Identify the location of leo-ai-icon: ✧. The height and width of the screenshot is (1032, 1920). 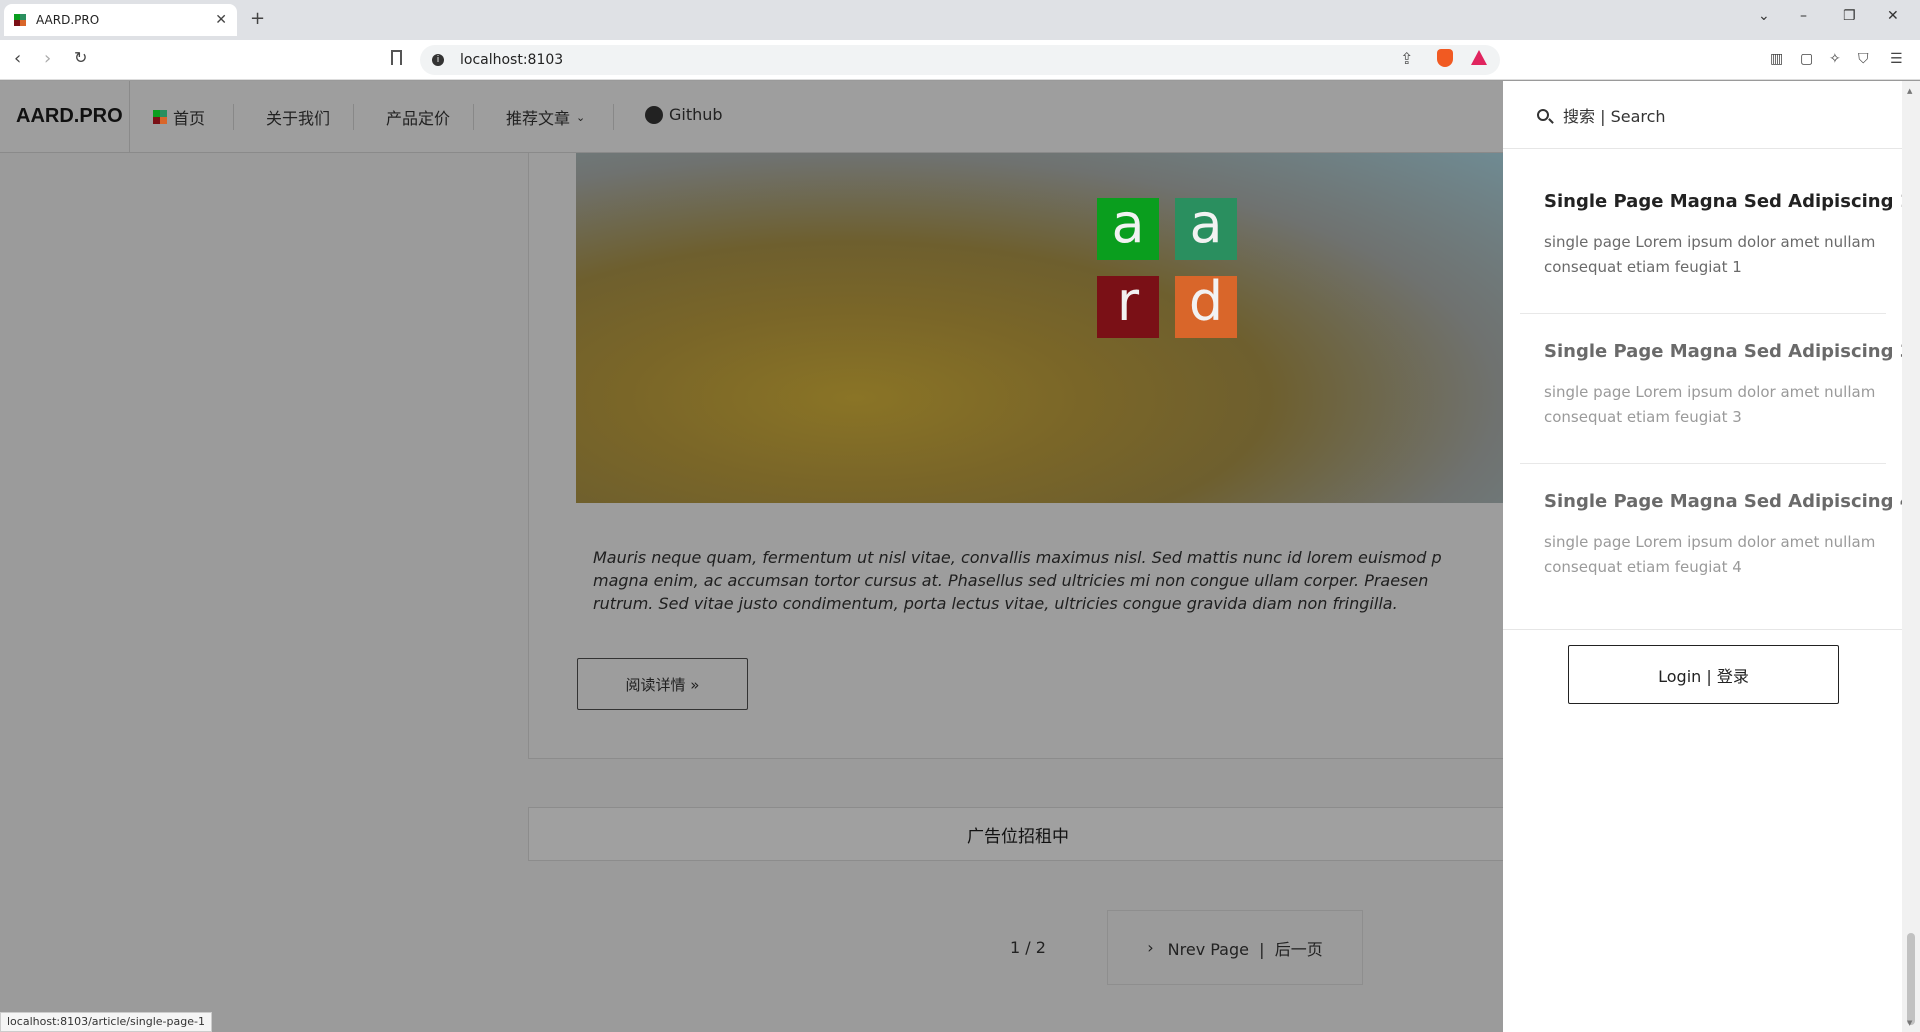
(1835, 59).